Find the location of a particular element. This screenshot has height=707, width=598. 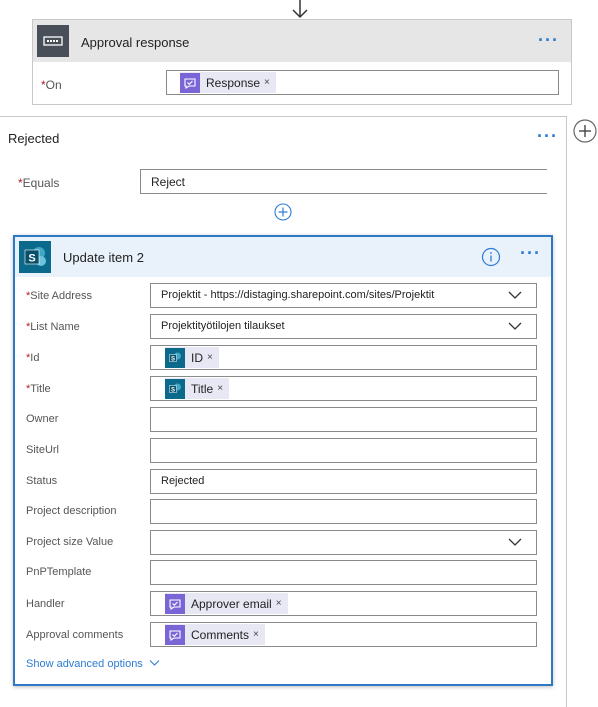

approver-email-token: Approver email × is located at coordinates (226, 603).